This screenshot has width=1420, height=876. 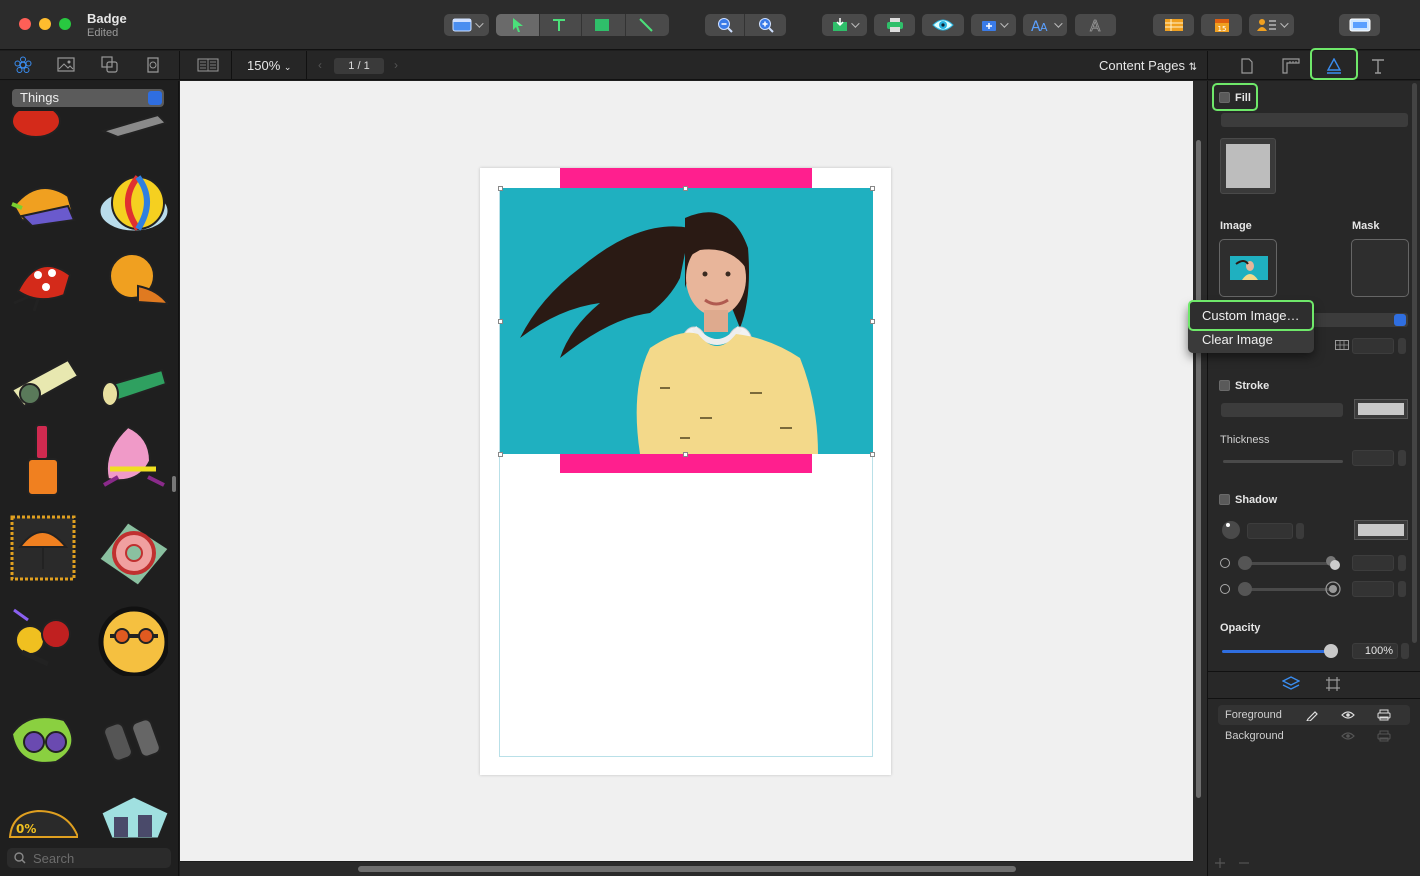 I want to click on pencil-icon, so click(x=1312, y=715).